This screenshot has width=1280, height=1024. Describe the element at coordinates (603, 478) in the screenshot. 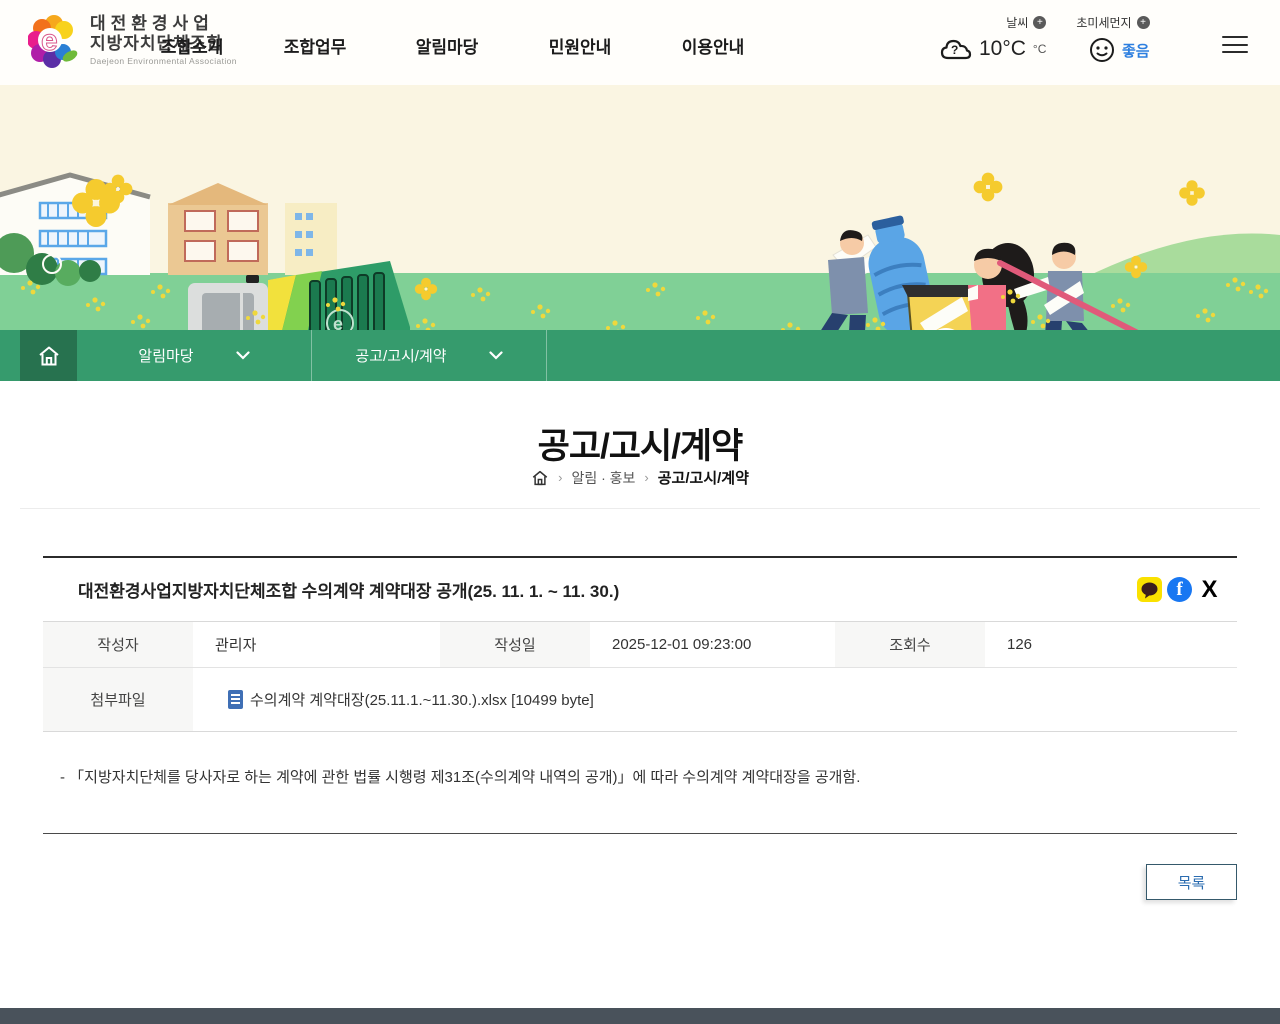

I see `breadcrumb-step1: 알림 · 홍보` at that location.